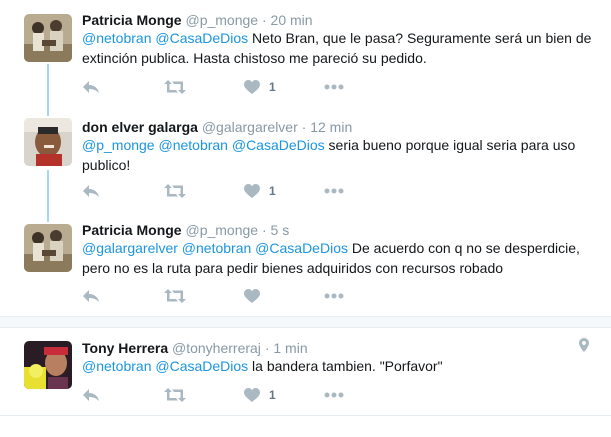 The height and width of the screenshot is (437, 611). I want to click on tweet-header: Tony Herrera @tonyherreraj · 1 min, so click(195, 348).